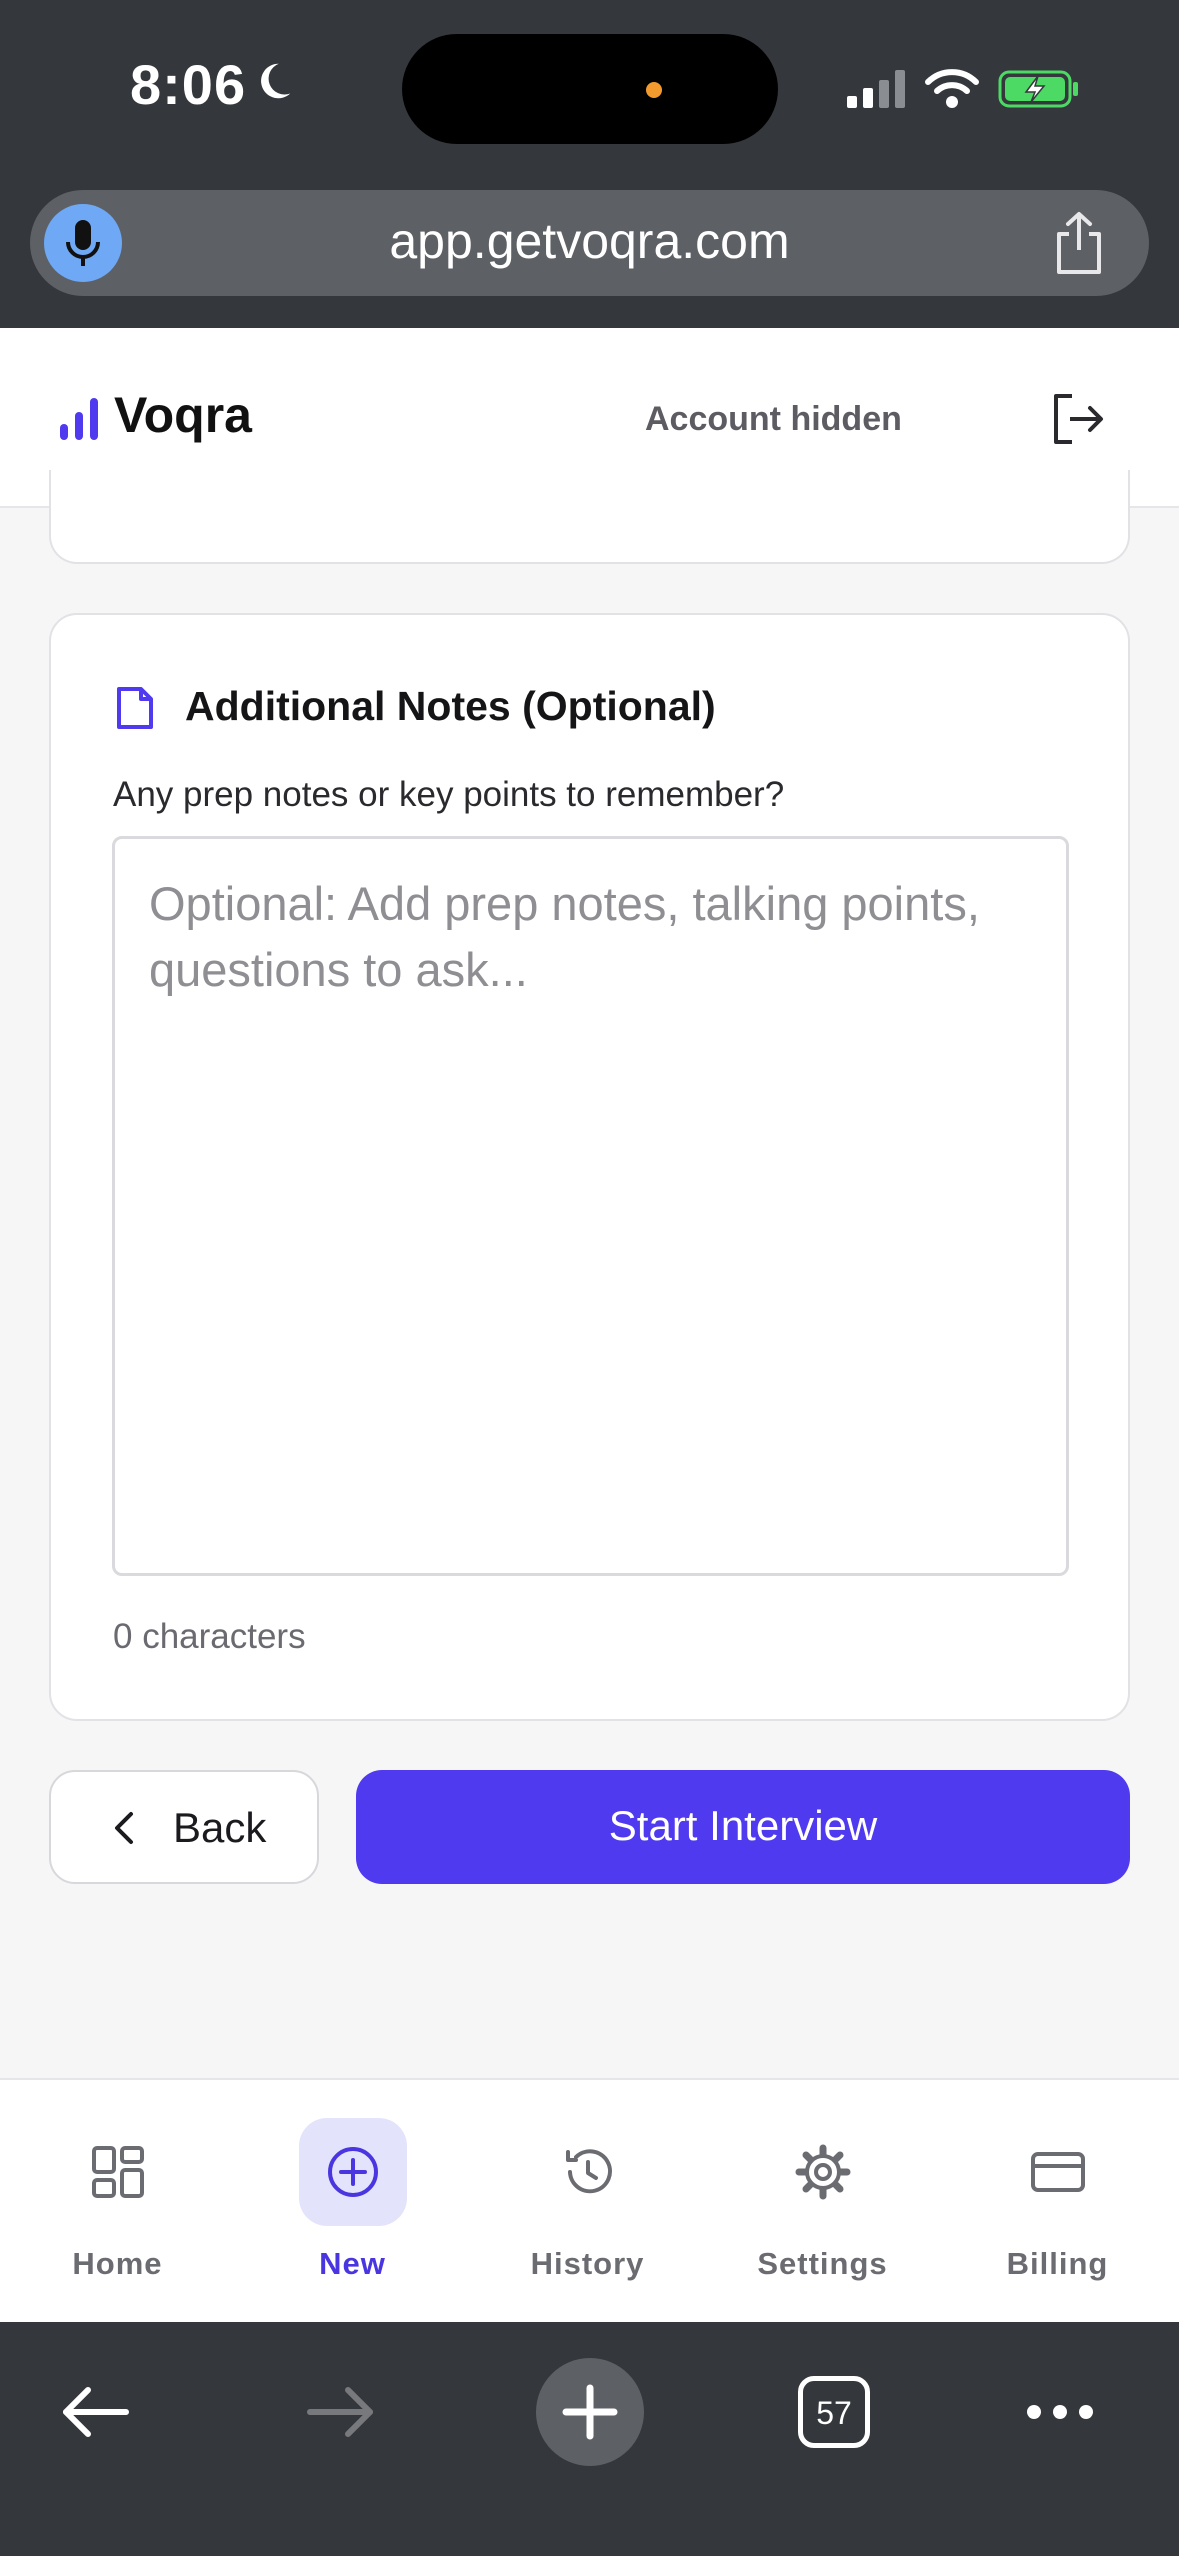 Image resolution: width=1179 pixels, height=2556 pixels. I want to click on nav-label-settings: Settings, so click(822, 2263).